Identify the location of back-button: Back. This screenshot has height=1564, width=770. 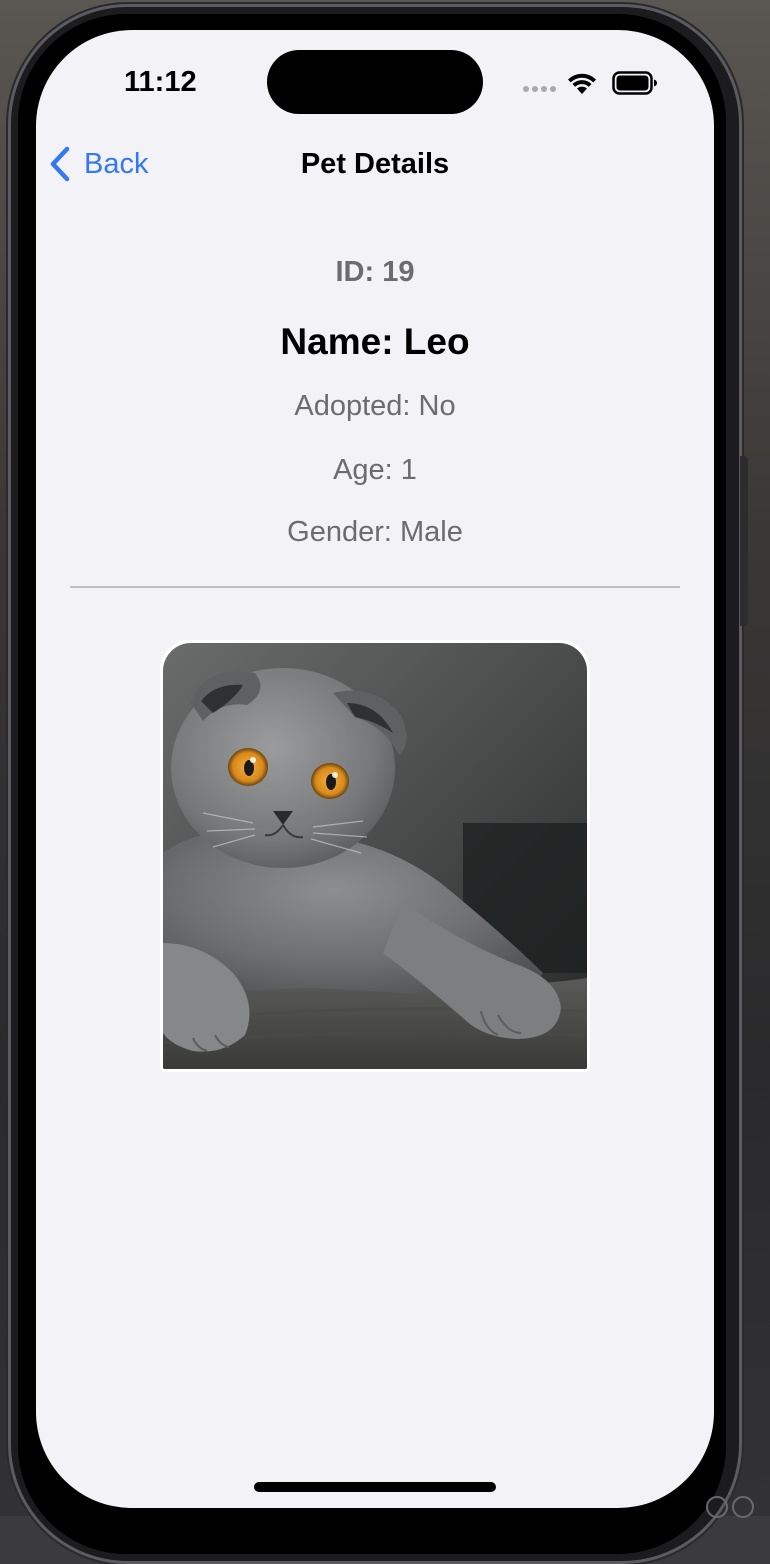
(98, 164).